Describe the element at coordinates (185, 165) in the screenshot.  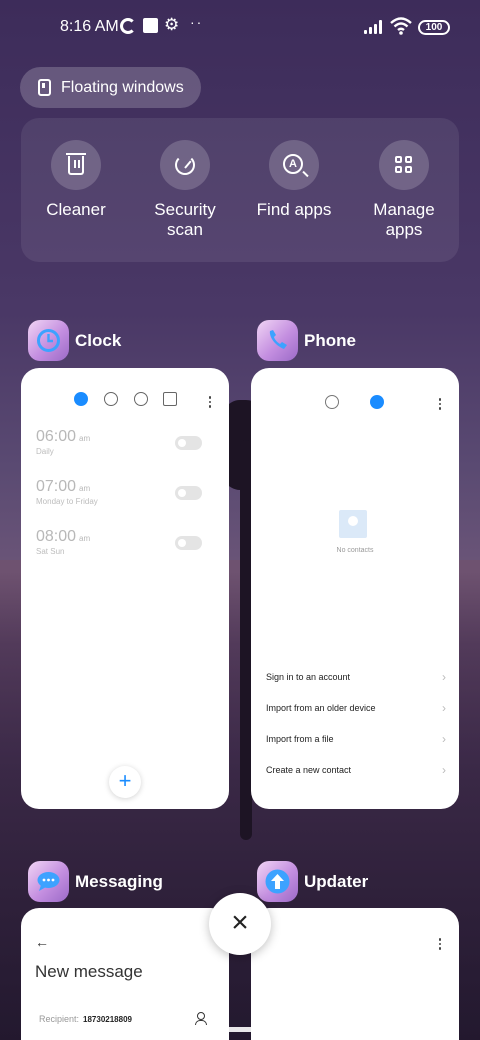
I see `scan-icon` at that location.